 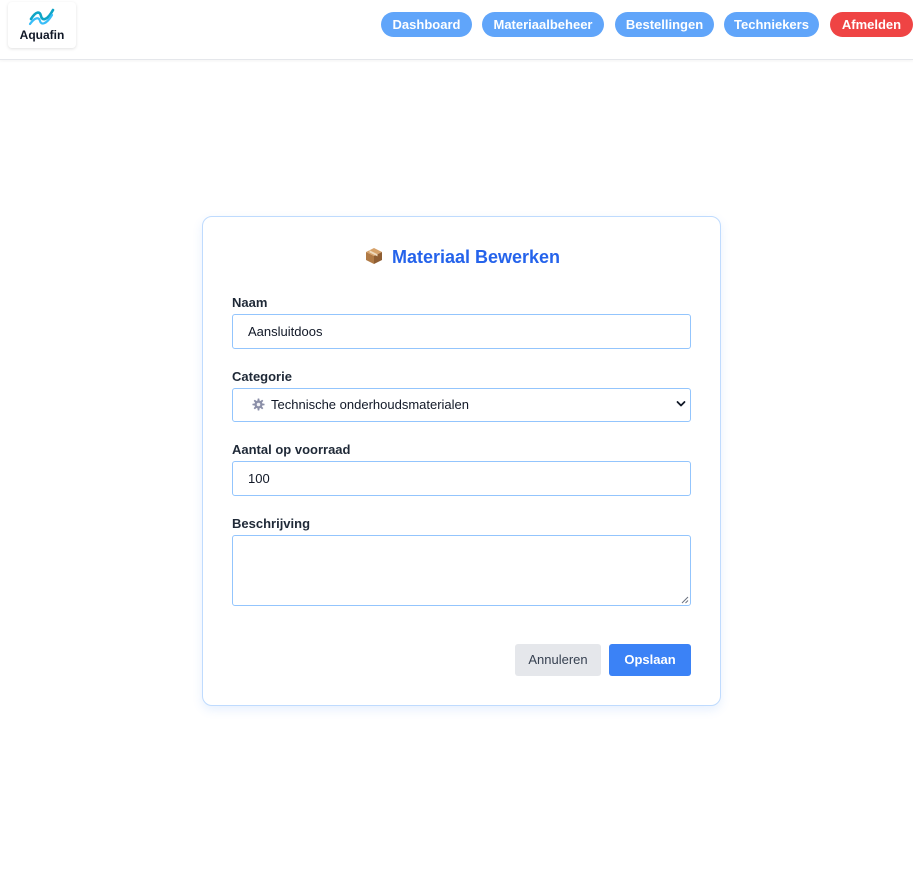 I want to click on description-textarea, so click(x=461, y=570).